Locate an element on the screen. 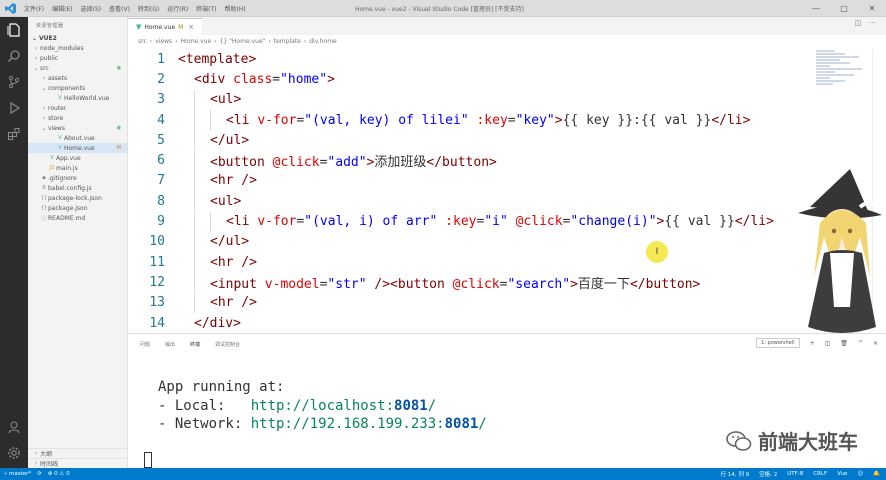 The height and width of the screenshot is (480, 886). line-number: 13 is located at coordinates (157, 303).